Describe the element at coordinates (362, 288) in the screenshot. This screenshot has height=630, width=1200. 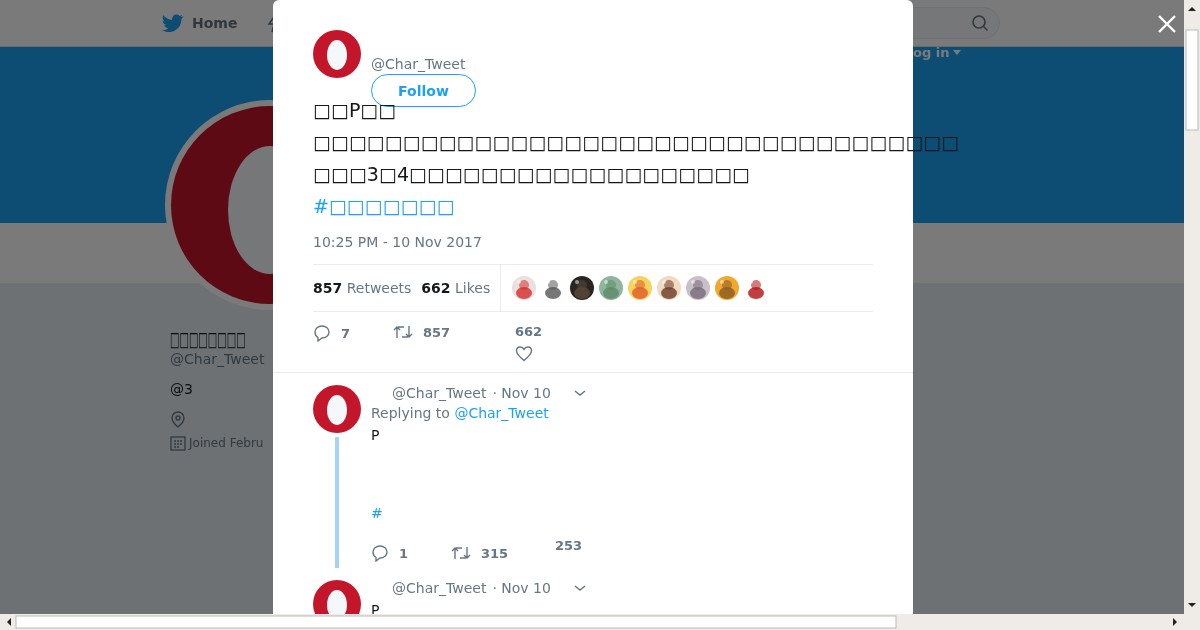
I see `retweets-count: 857 Retweets` at that location.